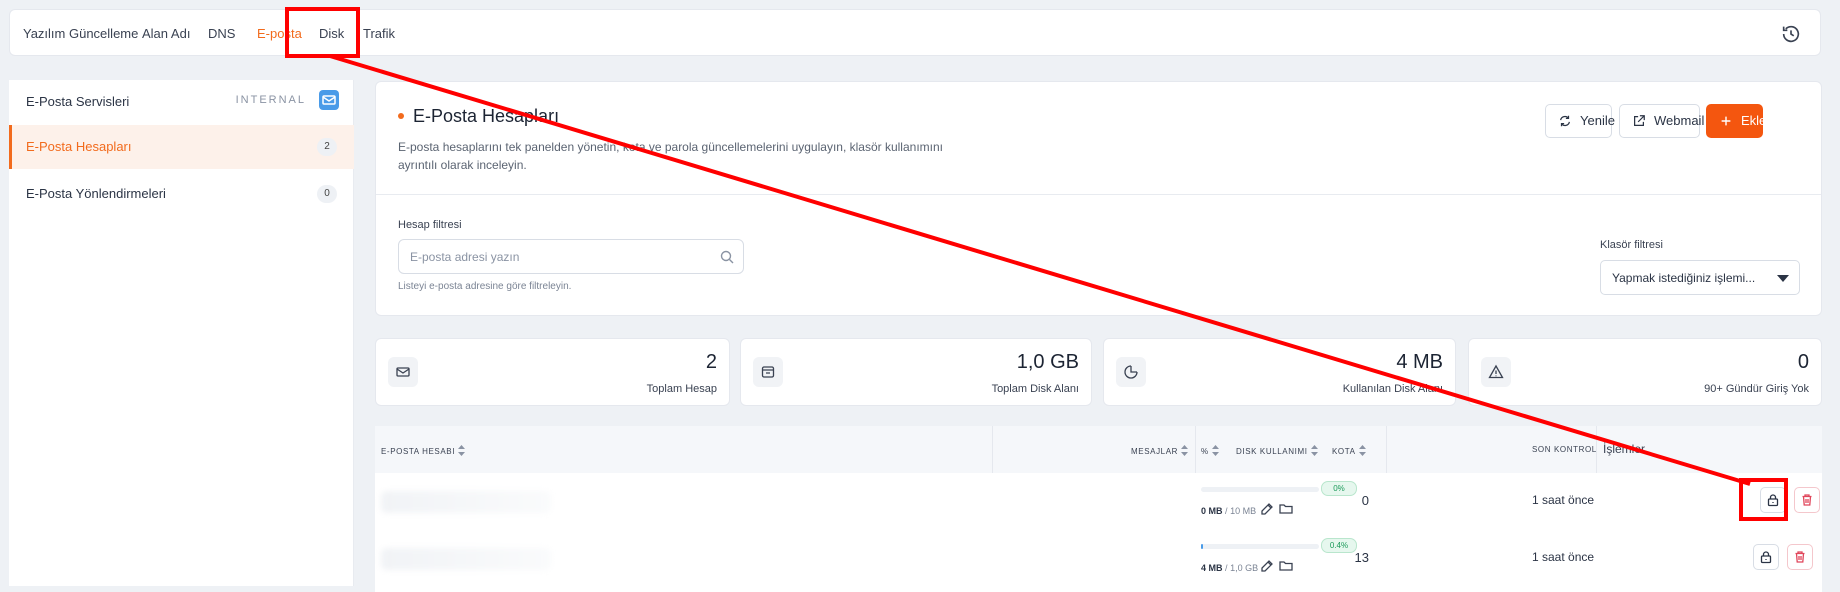 The height and width of the screenshot is (592, 1840). Describe the element at coordinates (1098, 558) in the screenshot. I see `table-row: 13 0.4% 4 MB / 1,0 GB 1 saat önce` at that location.